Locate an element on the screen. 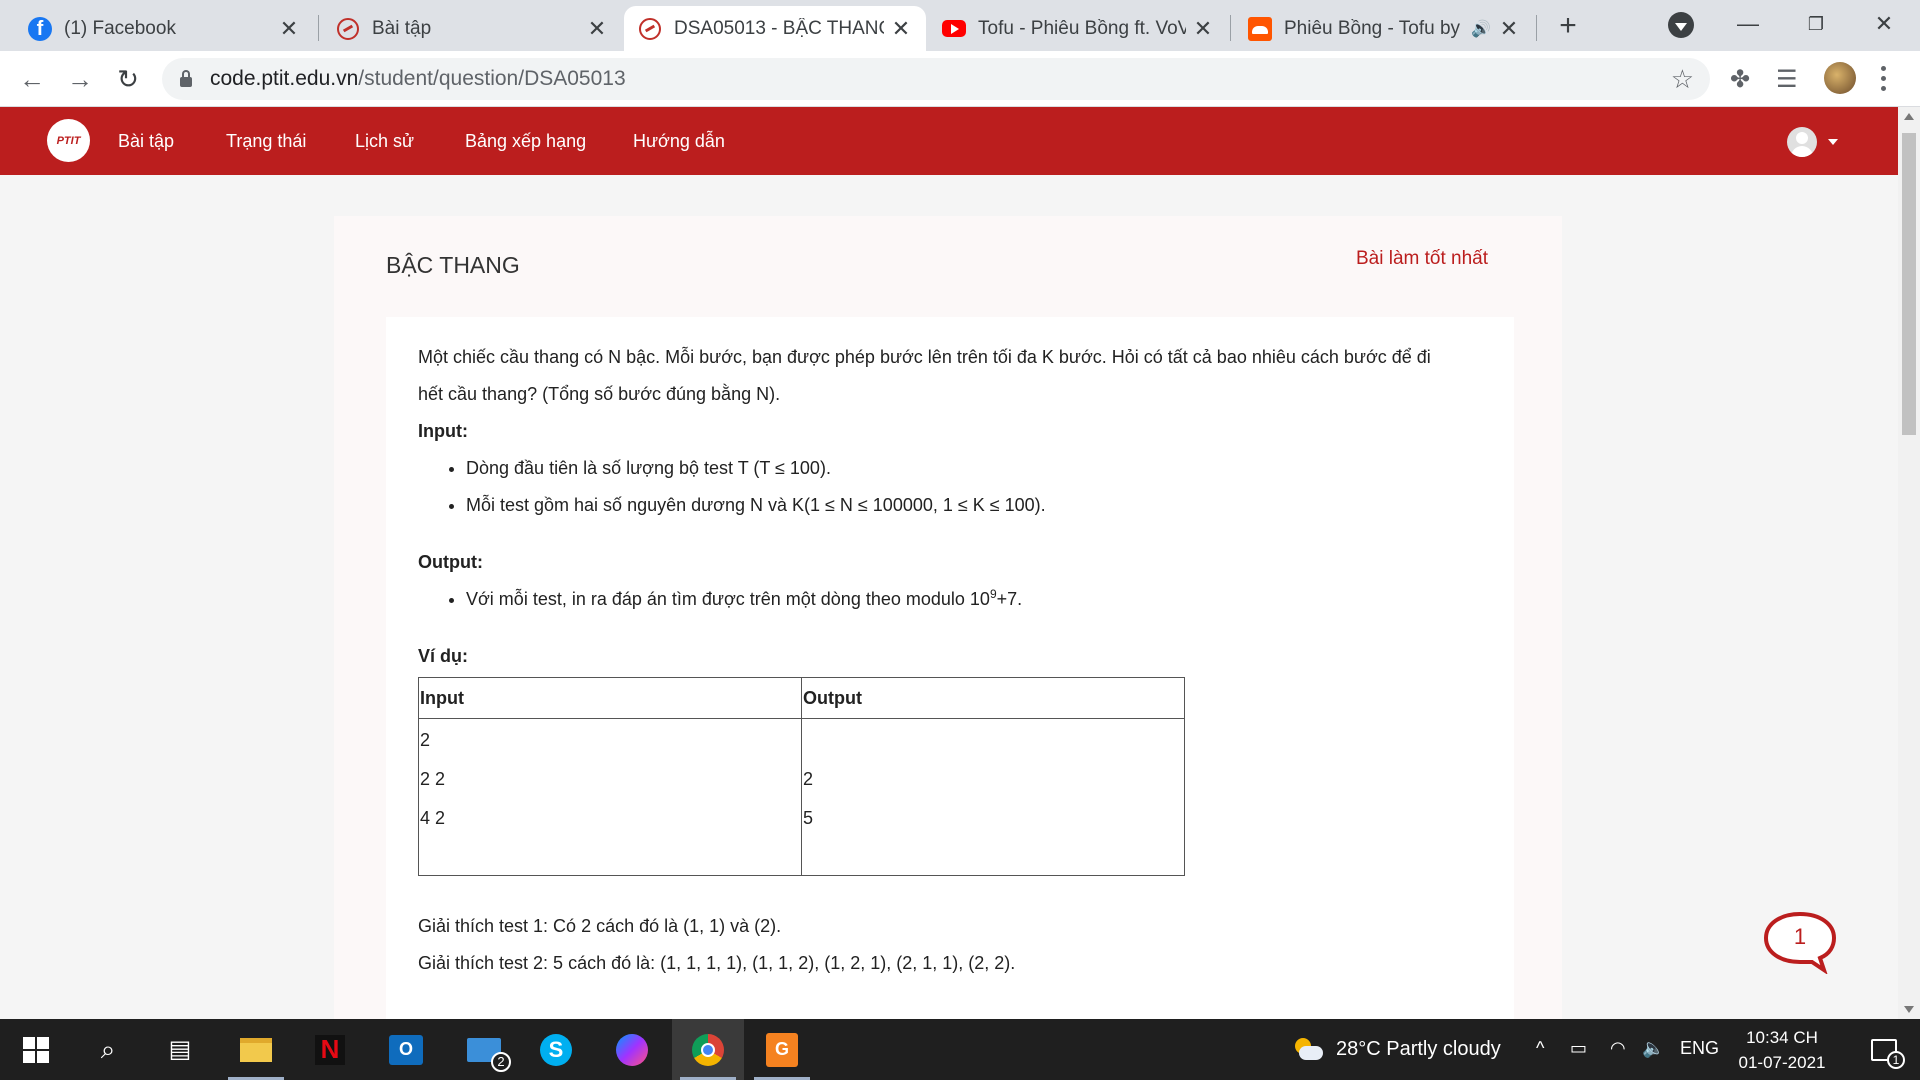 The width and height of the screenshot is (1920, 1080). language-indicator: ENG is located at coordinates (1699, 1048).